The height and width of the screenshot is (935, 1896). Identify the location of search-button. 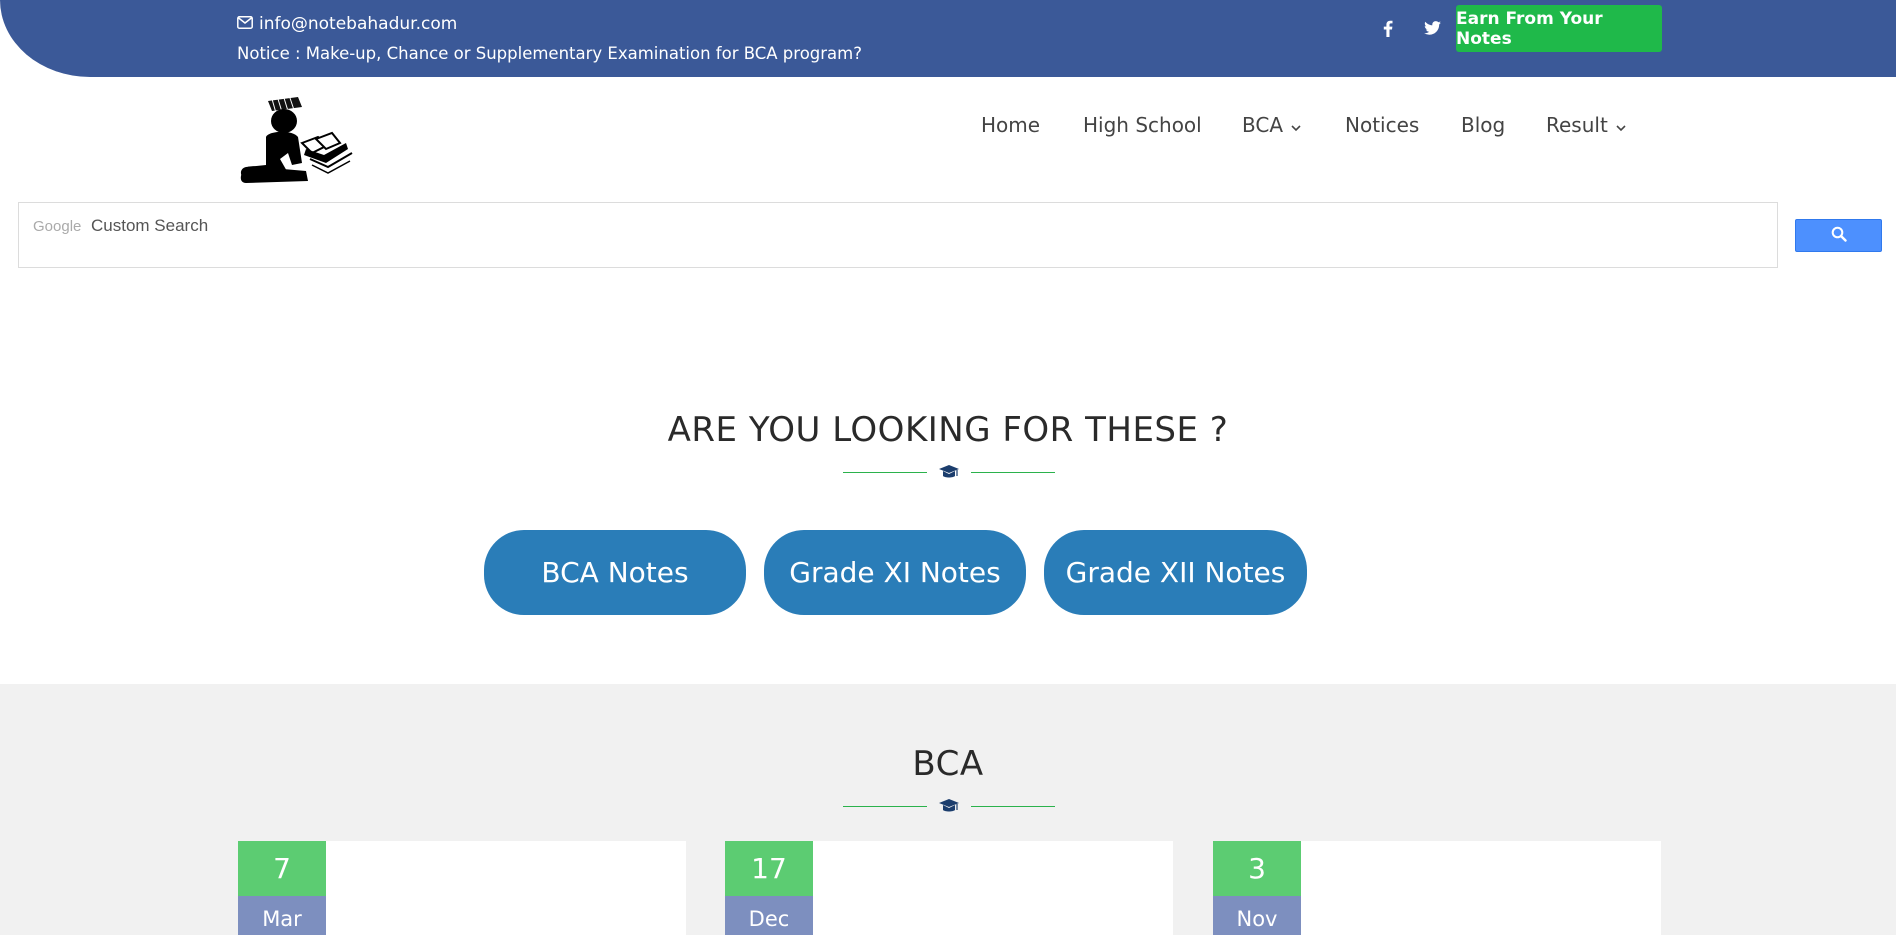
(1838, 235).